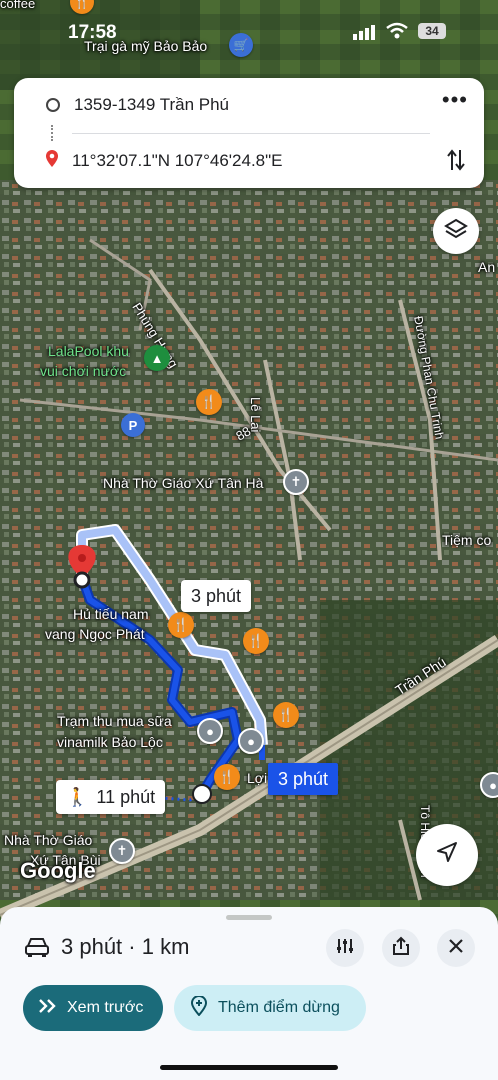 This screenshot has height=1080, width=498. I want to click on tune-icon, so click(345, 948).